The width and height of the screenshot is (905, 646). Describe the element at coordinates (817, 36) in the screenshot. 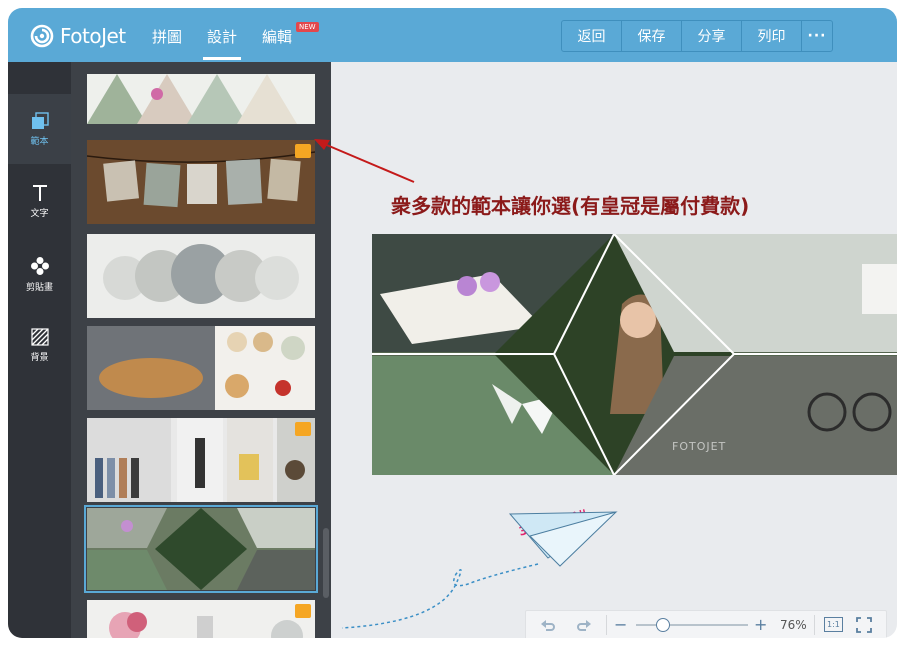

I see `more-button: ···` at that location.